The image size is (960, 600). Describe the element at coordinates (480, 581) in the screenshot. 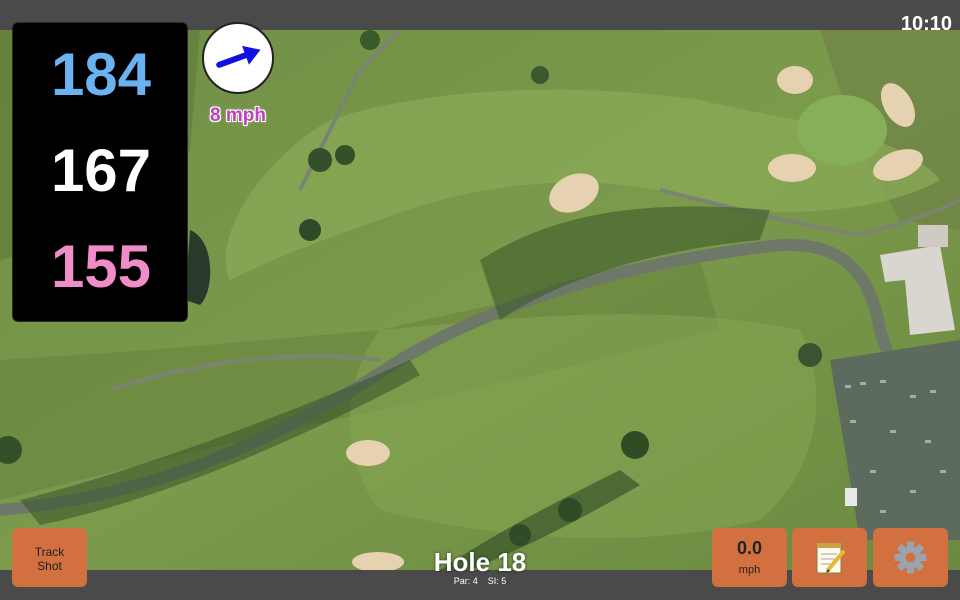

I see `hole-meta: Par: 4 SI: 5` at that location.